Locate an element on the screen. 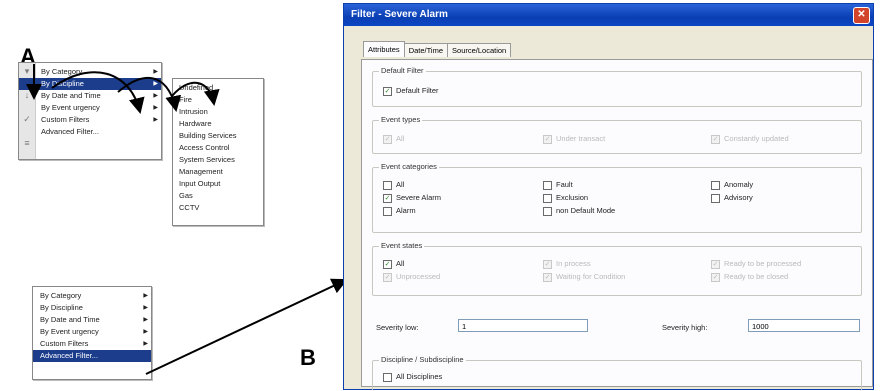 The width and height of the screenshot is (886, 391). category-all-checkbox: All is located at coordinates (393, 185).